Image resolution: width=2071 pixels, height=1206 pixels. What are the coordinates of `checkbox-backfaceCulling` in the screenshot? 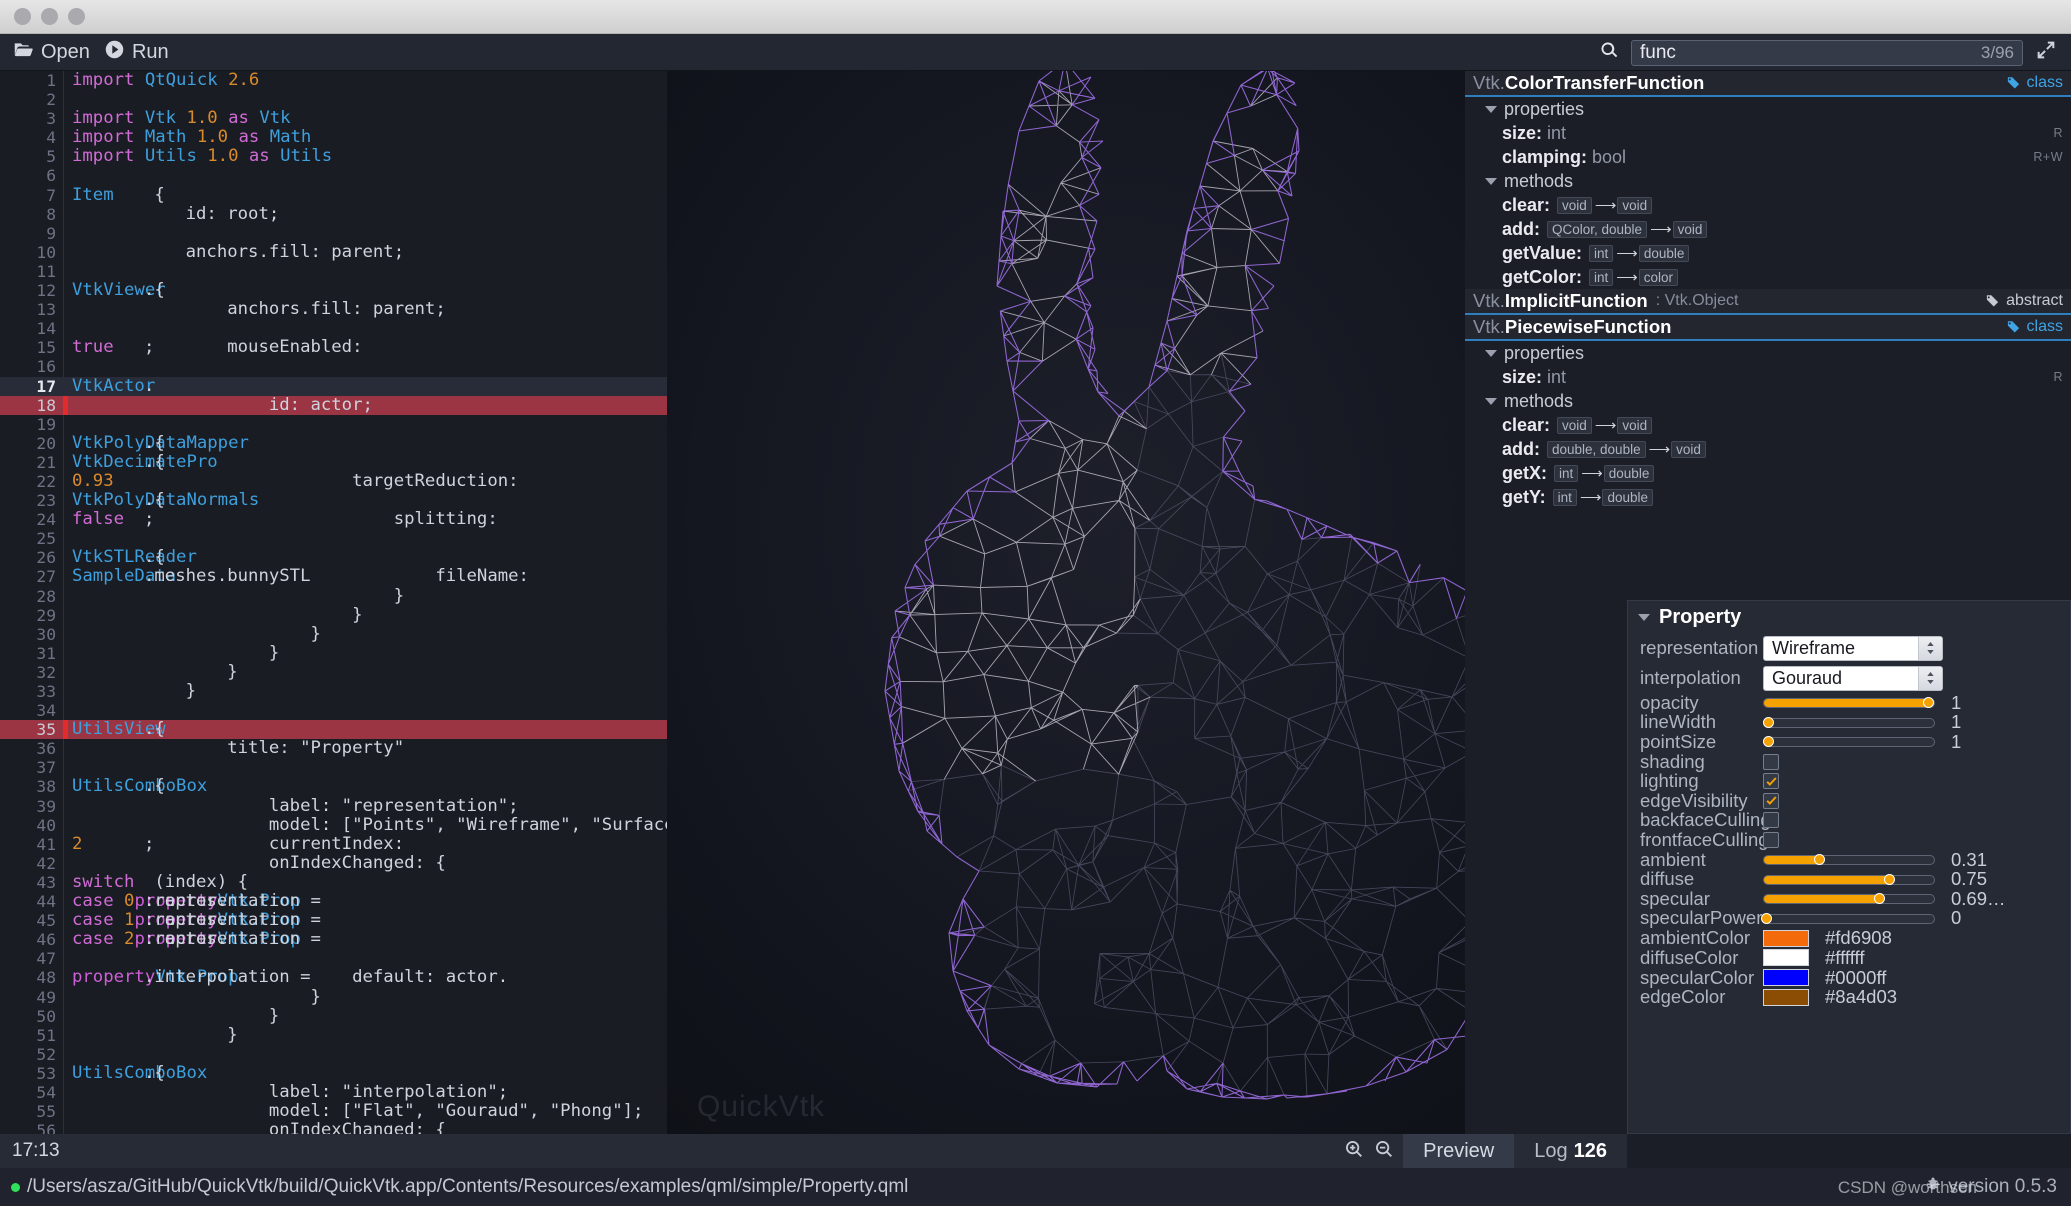 It's located at (1771, 820).